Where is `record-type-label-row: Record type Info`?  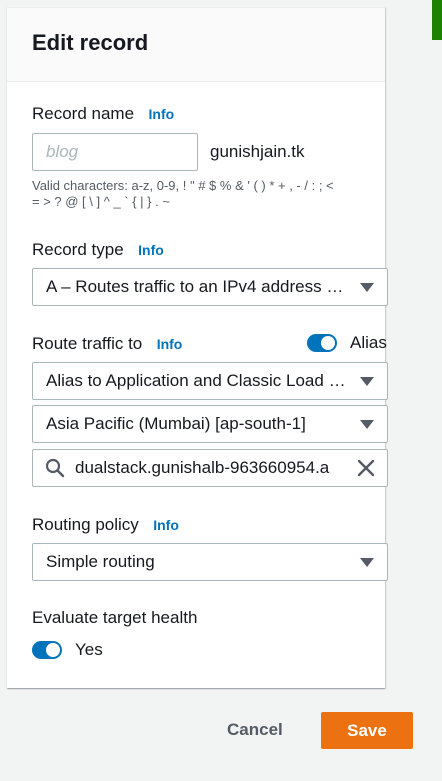 record-type-label-row: Record type Info is located at coordinates (98, 250).